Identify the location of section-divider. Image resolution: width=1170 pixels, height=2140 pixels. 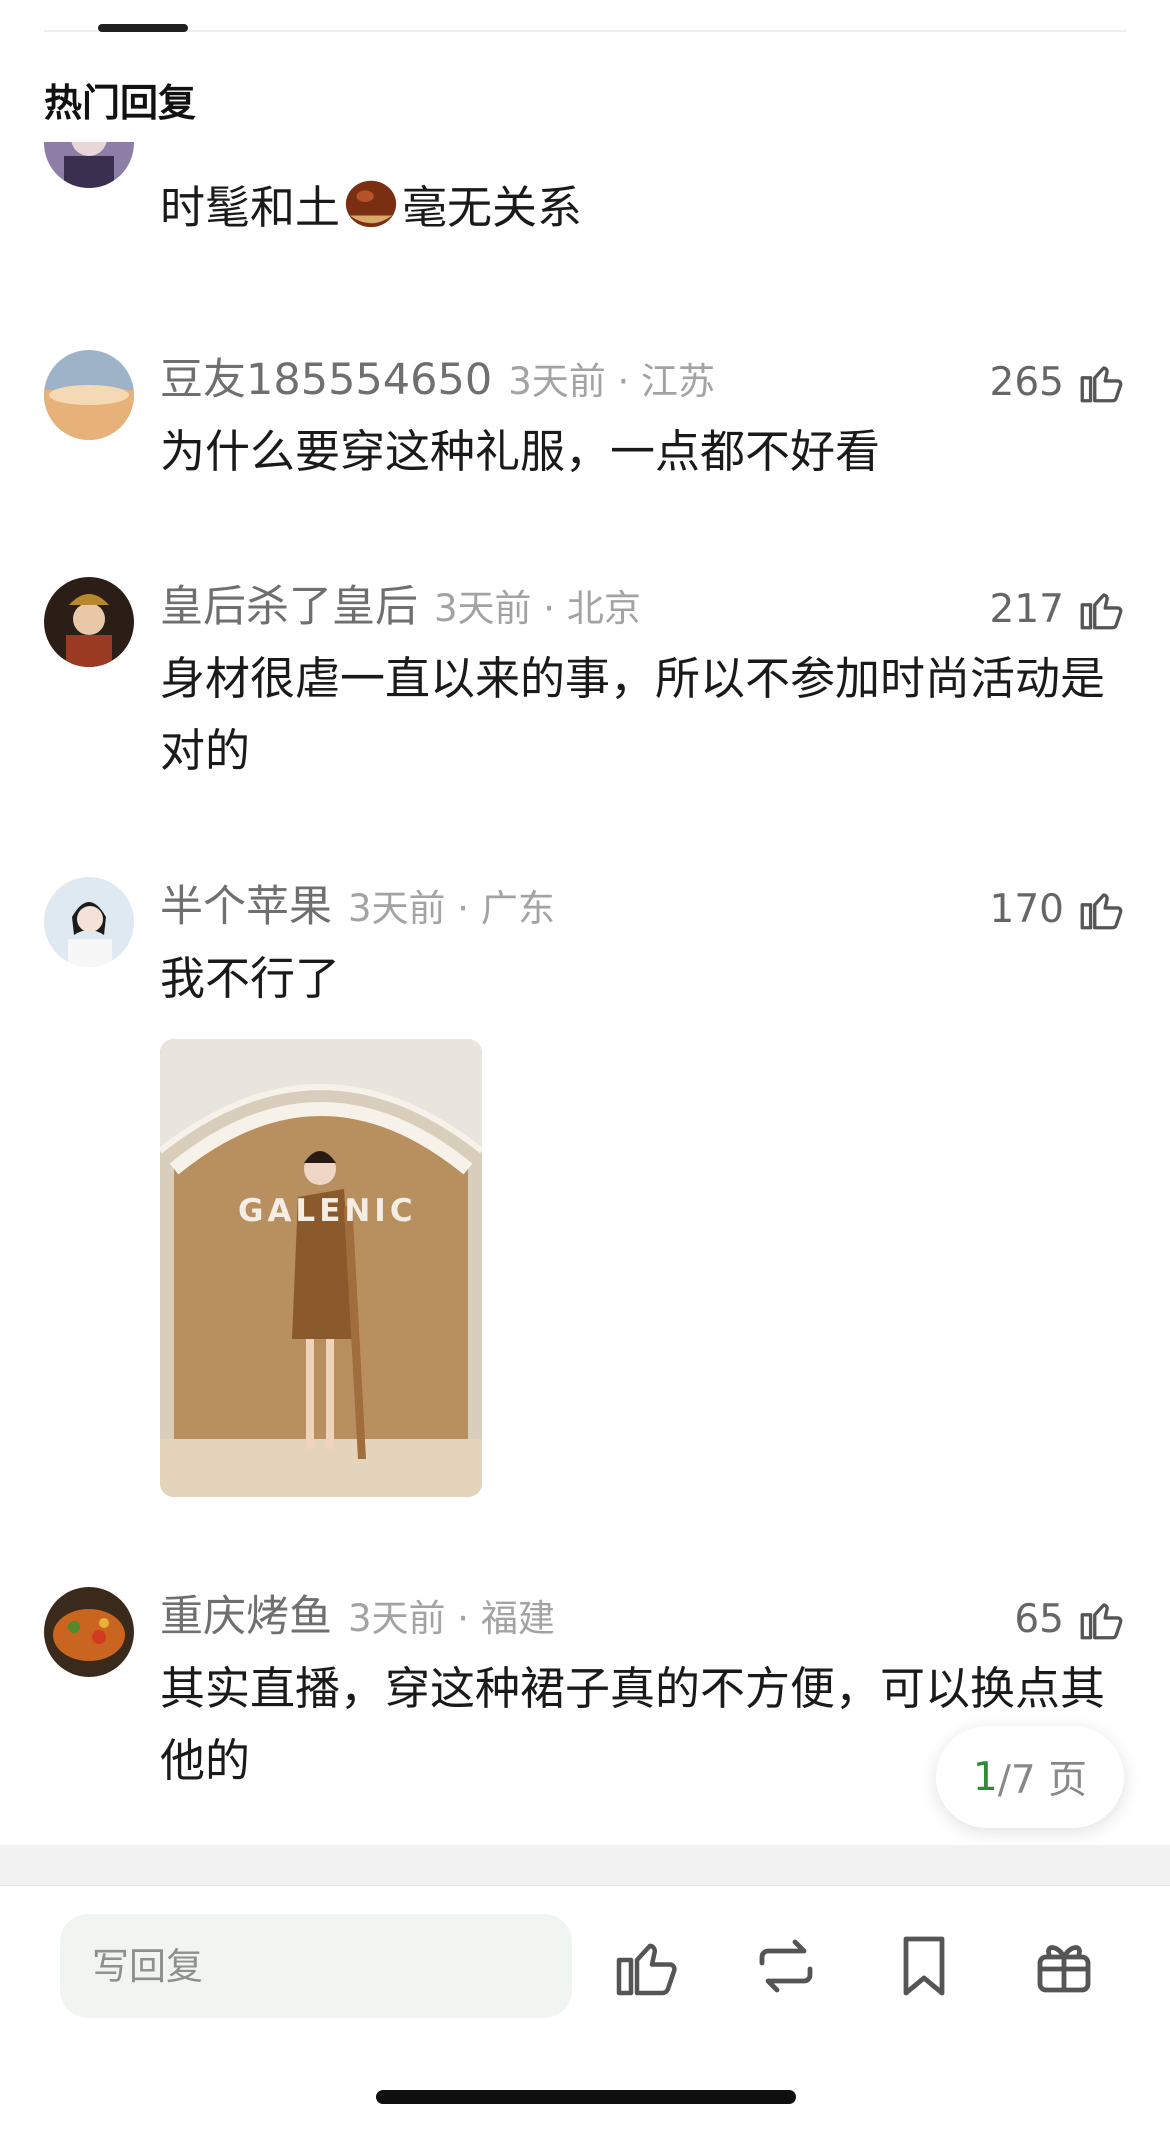
(585, 1865).